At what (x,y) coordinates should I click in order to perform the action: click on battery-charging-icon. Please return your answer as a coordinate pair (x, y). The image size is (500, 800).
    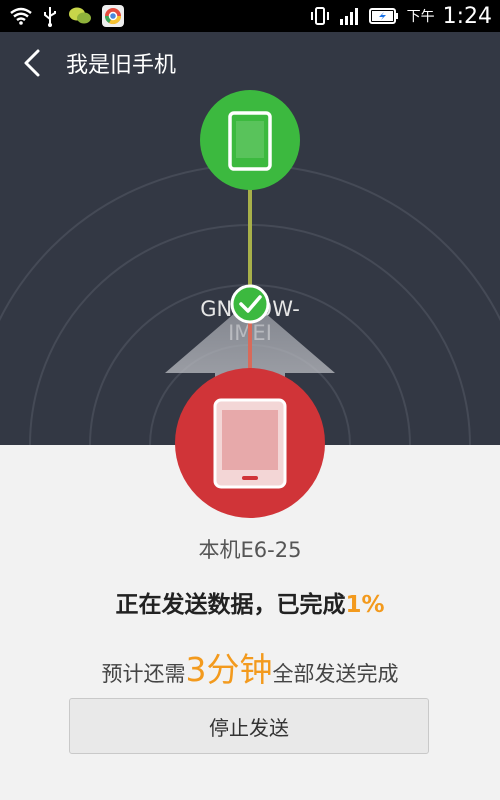
    Looking at the image, I should click on (383, 16).